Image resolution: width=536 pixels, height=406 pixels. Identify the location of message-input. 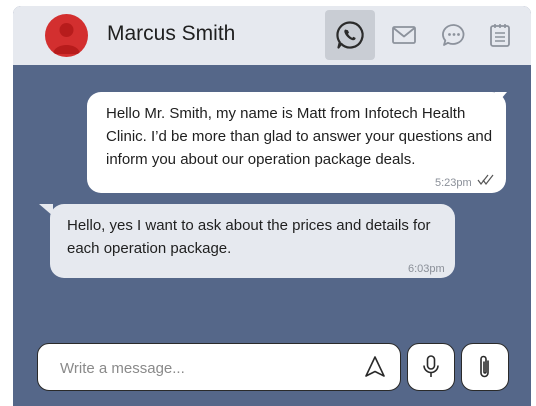
(205, 368).